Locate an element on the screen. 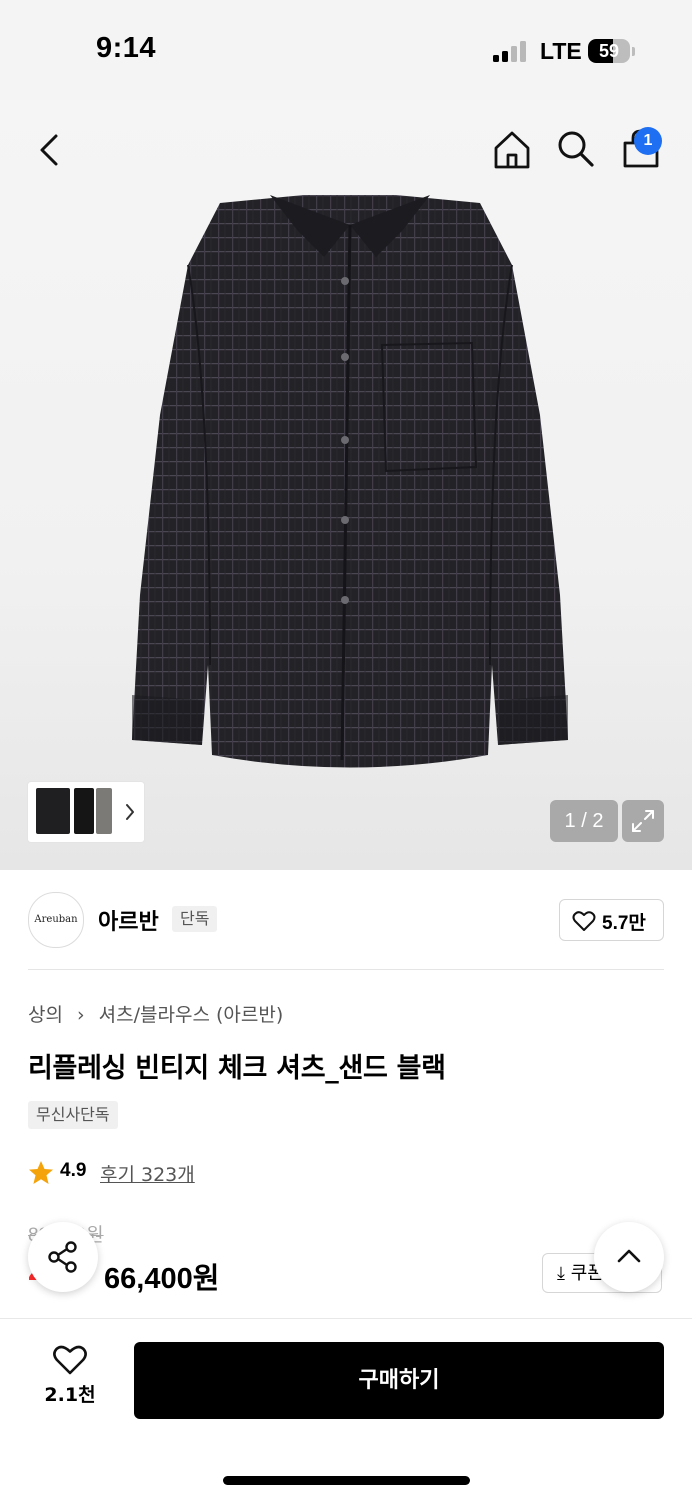 The image size is (692, 1501). home-indicator is located at coordinates (346, 1480).